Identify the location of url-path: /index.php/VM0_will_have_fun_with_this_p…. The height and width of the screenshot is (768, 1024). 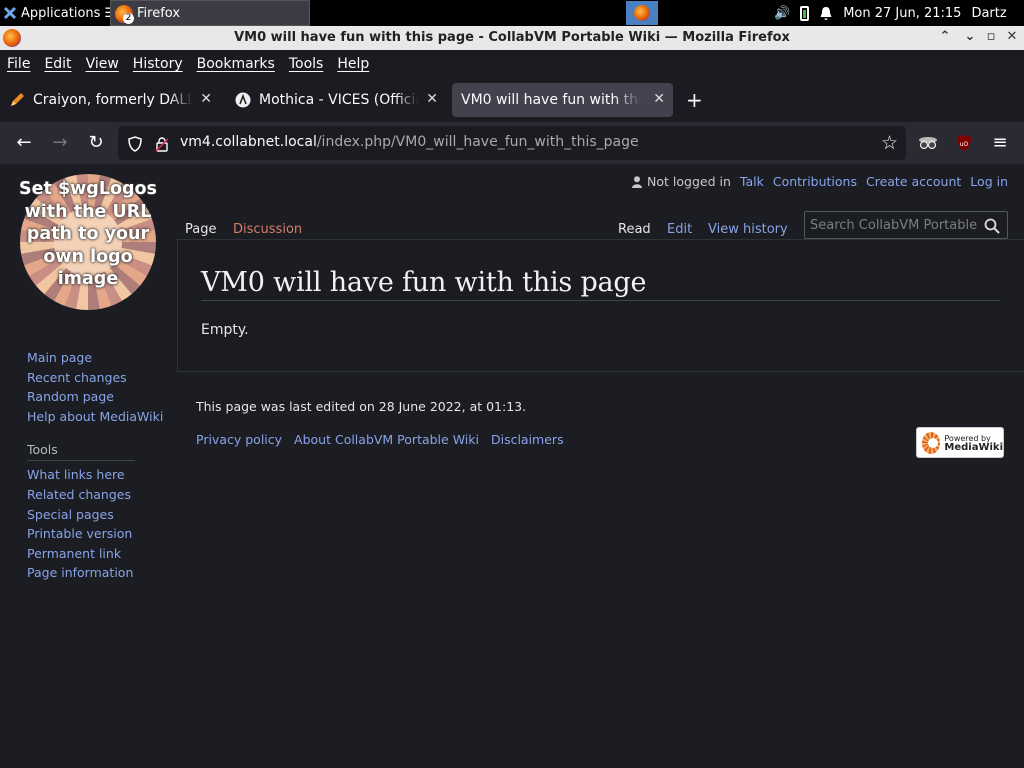
(477, 142).